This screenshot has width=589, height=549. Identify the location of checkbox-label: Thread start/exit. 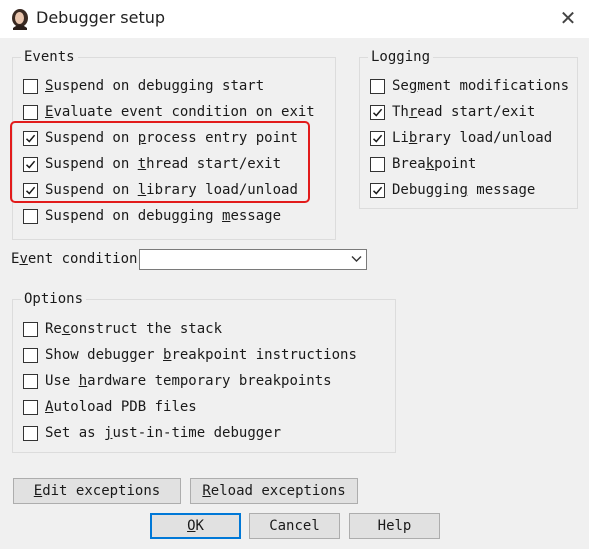
(464, 112).